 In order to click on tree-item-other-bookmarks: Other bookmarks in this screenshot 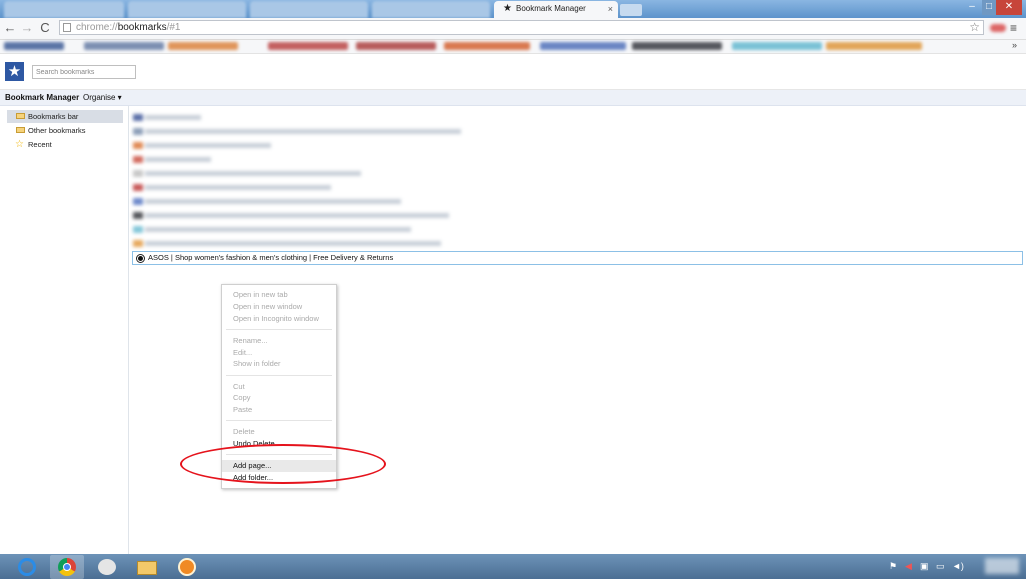, I will do `click(65, 130)`.